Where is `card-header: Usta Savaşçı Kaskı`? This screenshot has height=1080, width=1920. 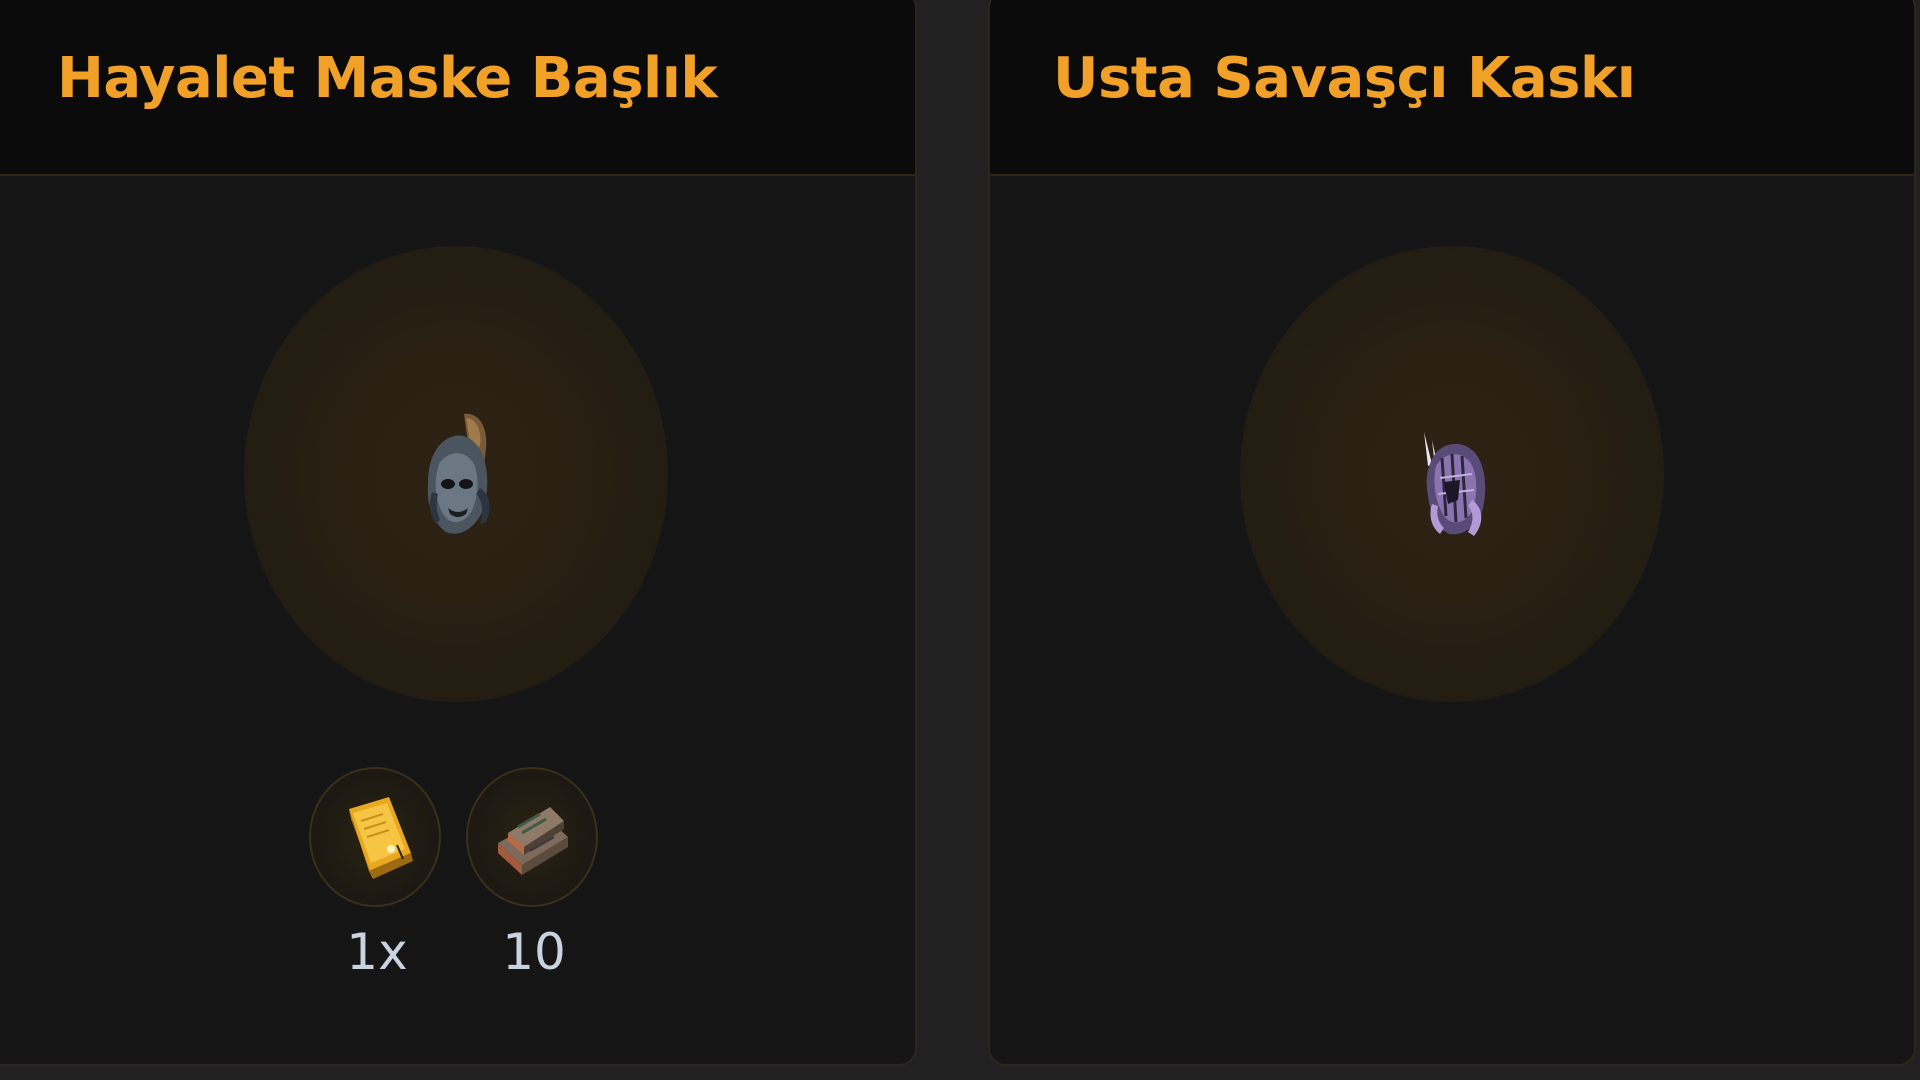
card-header: Usta Savaşçı Kaskı is located at coordinates (1452, 88).